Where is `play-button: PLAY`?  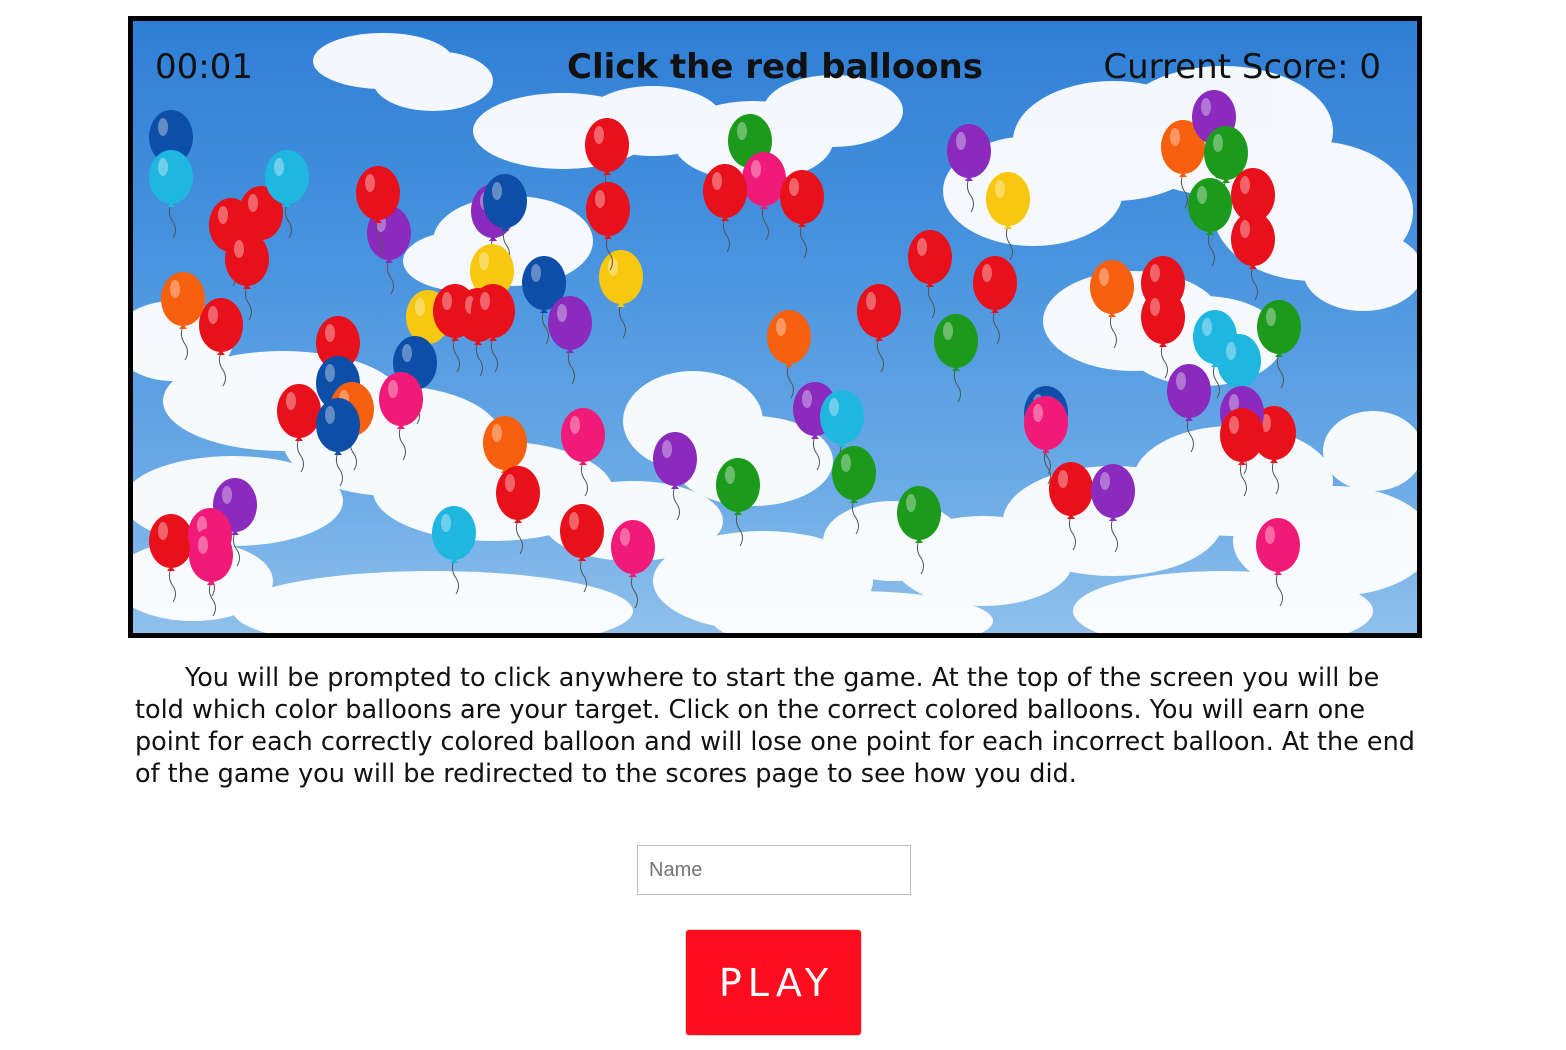 play-button: PLAY is located at coordinates (773, 982).